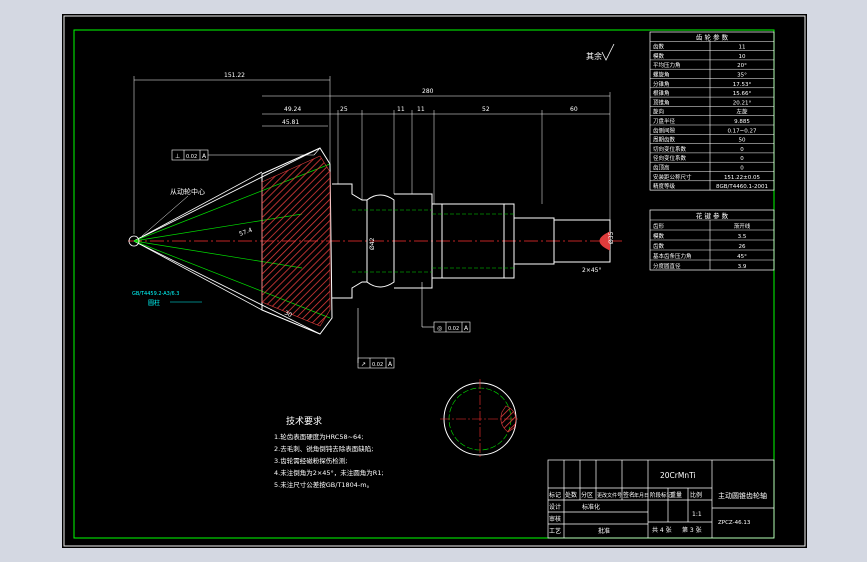 Image resolution: width=867 pixels, height=562 pixels. Describe the element at coordinates (155, 294) in the screenshot. I see `section-spec: GB/T4459.2-A3/6.3` at that location.